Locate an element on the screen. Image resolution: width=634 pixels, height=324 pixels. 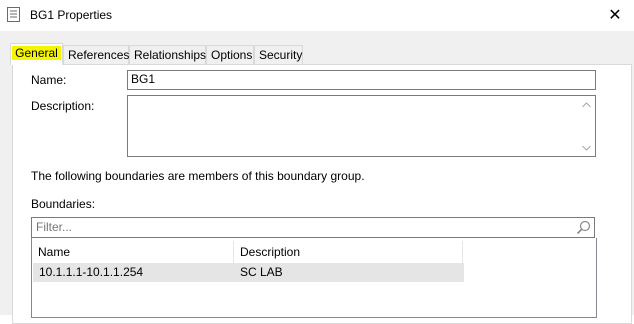
tab-relationships: Relationships is located at coordinates (167, 54).